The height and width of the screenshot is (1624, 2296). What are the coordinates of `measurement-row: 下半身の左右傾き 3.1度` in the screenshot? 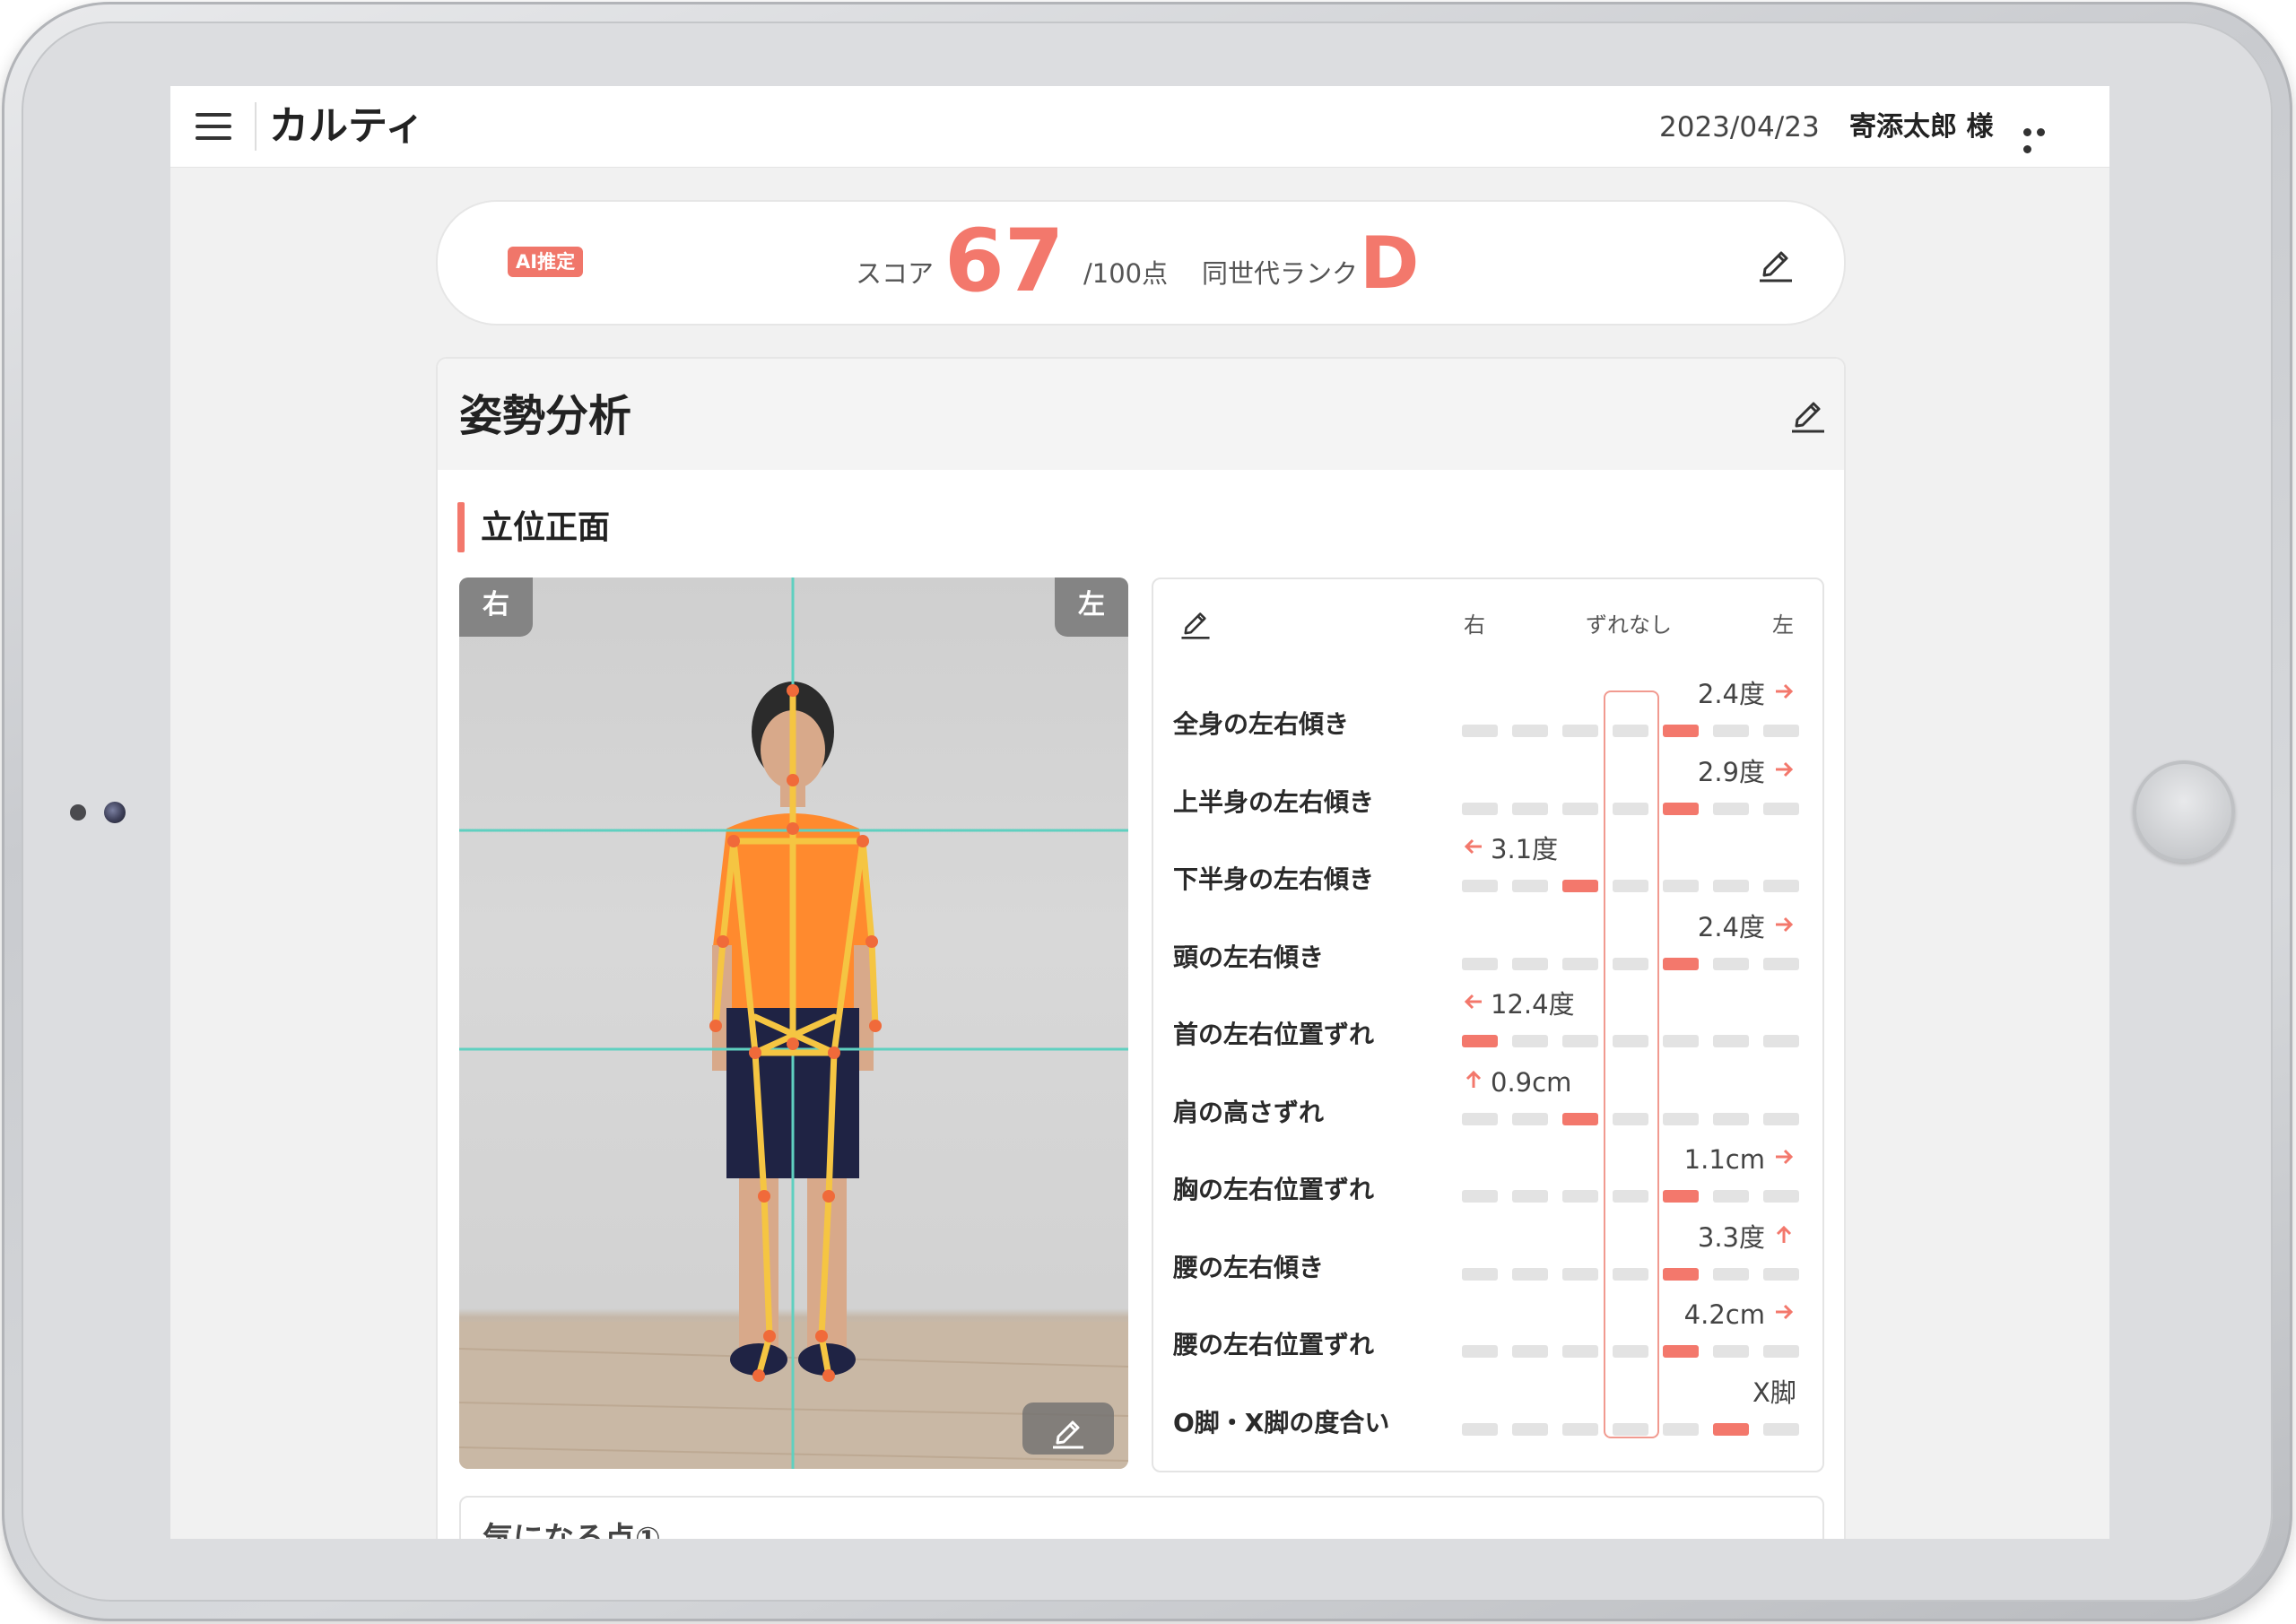 It's located at (1487, 868).